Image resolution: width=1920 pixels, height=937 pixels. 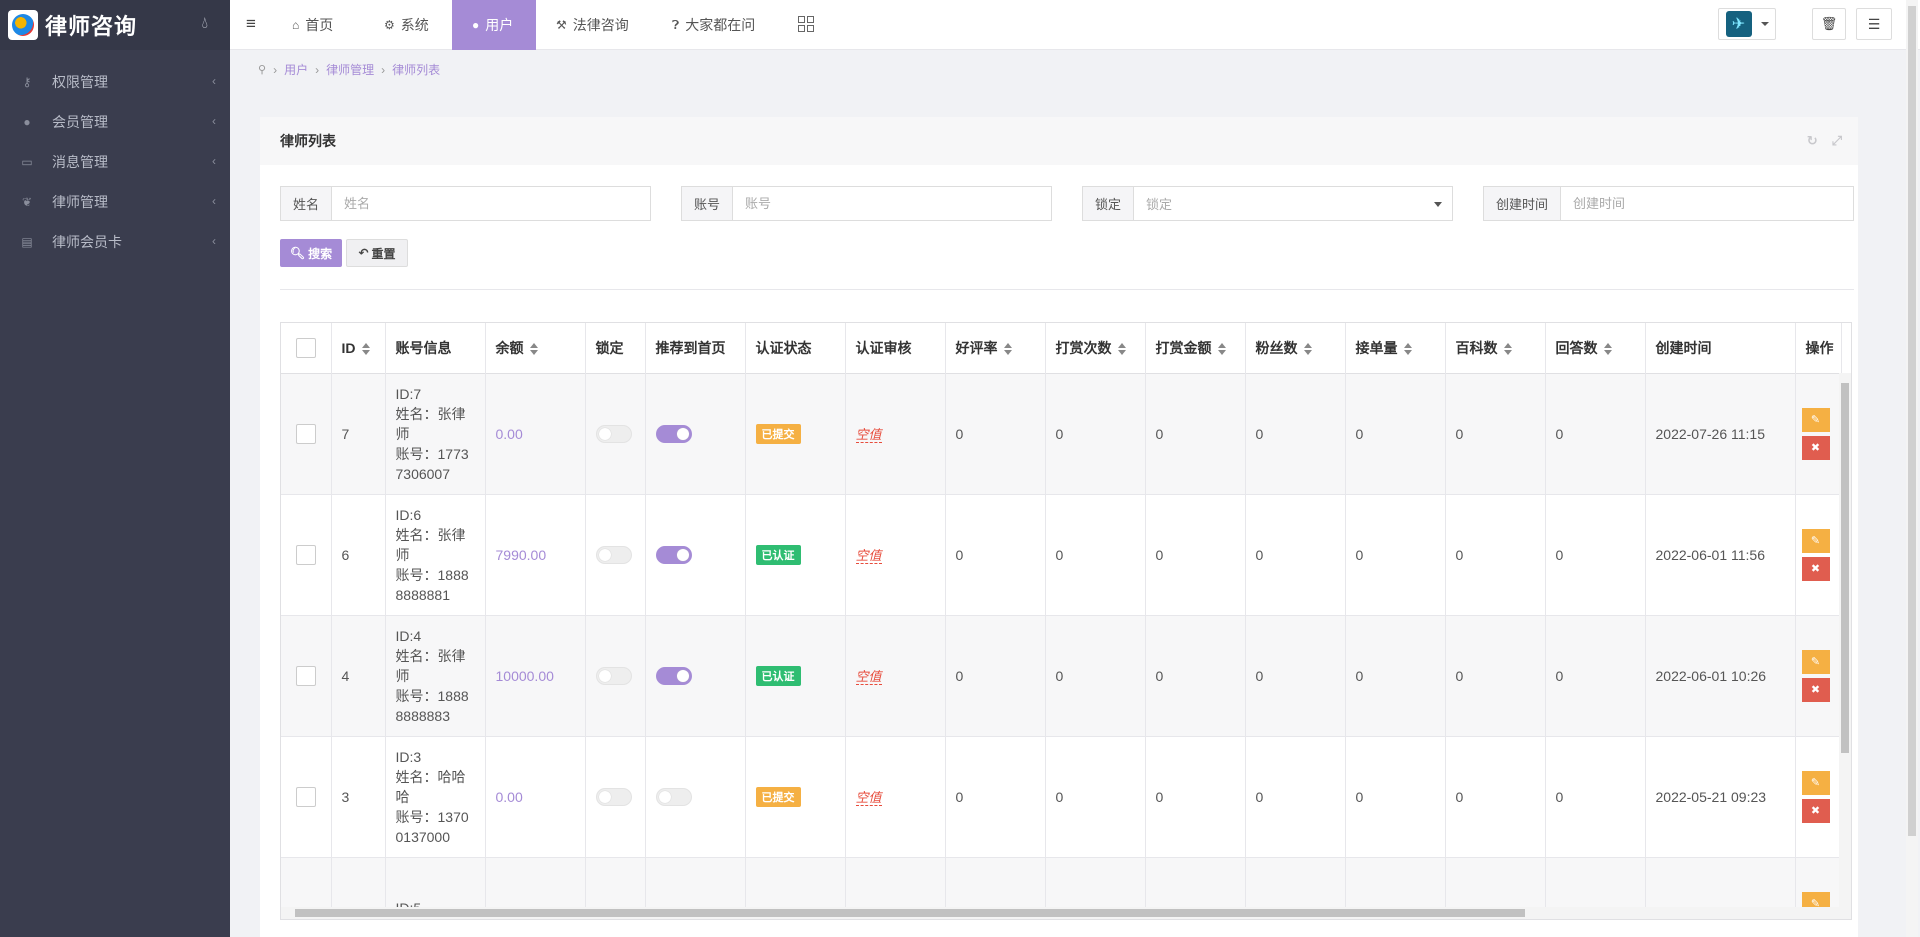 I want to click on col-rate: 好评率, so click(x=995, y=348).